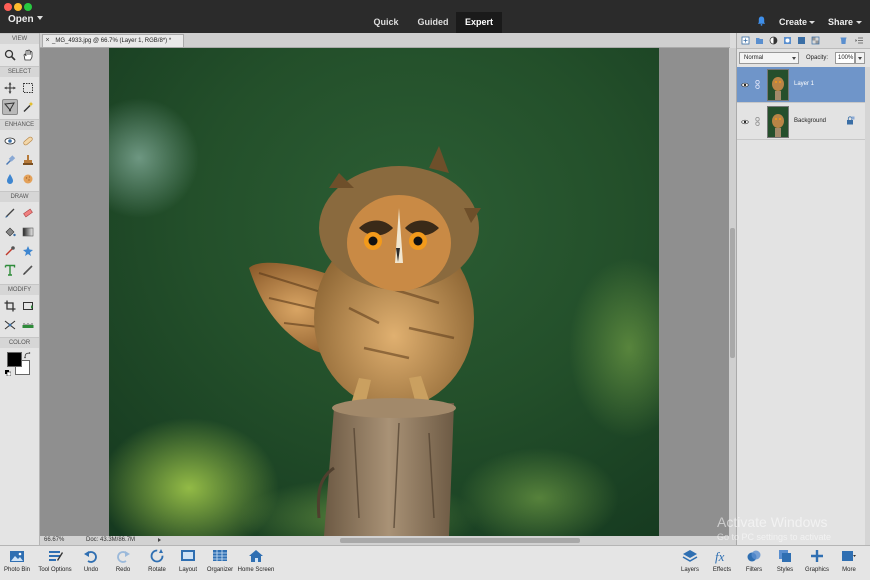  I want to click on lock-transparent-icon, so click(815, 40).